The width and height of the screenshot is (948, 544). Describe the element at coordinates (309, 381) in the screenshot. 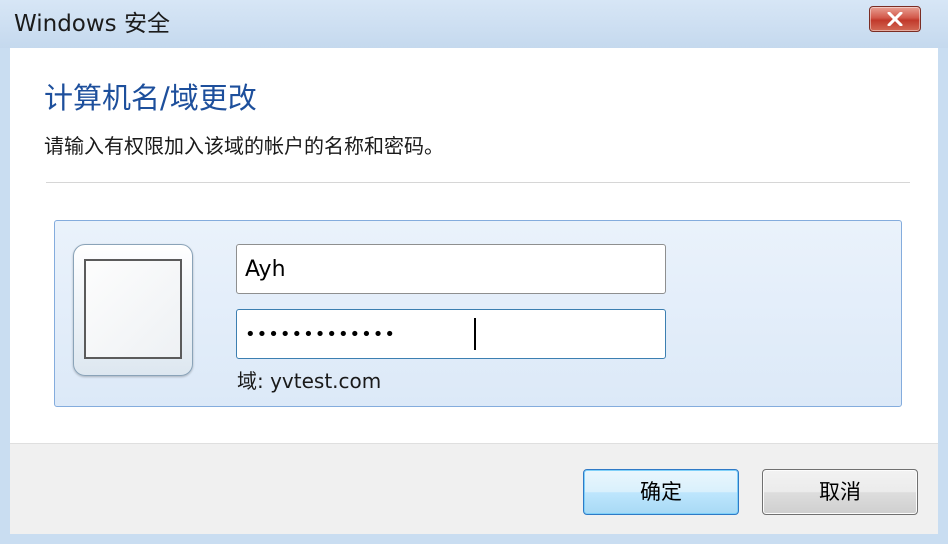

I see `domain-label: 域: yvtest.com` at that location.